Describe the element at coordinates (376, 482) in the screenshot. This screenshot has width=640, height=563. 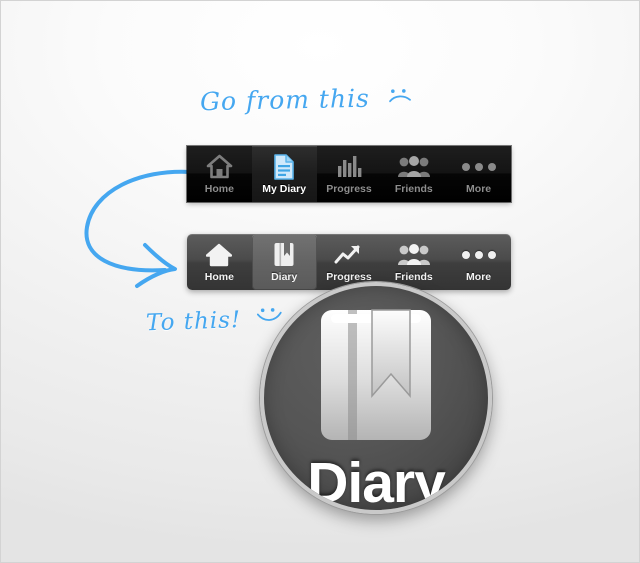
I see `zoom-preview-label: Diary` at that location.